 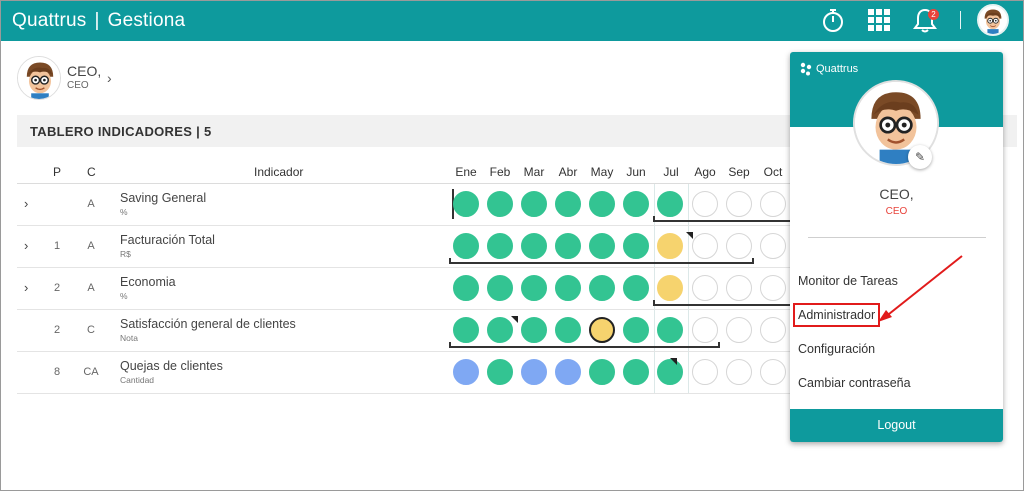 I want to click on pencil-icon: ✎, so click(x=920, y=157).